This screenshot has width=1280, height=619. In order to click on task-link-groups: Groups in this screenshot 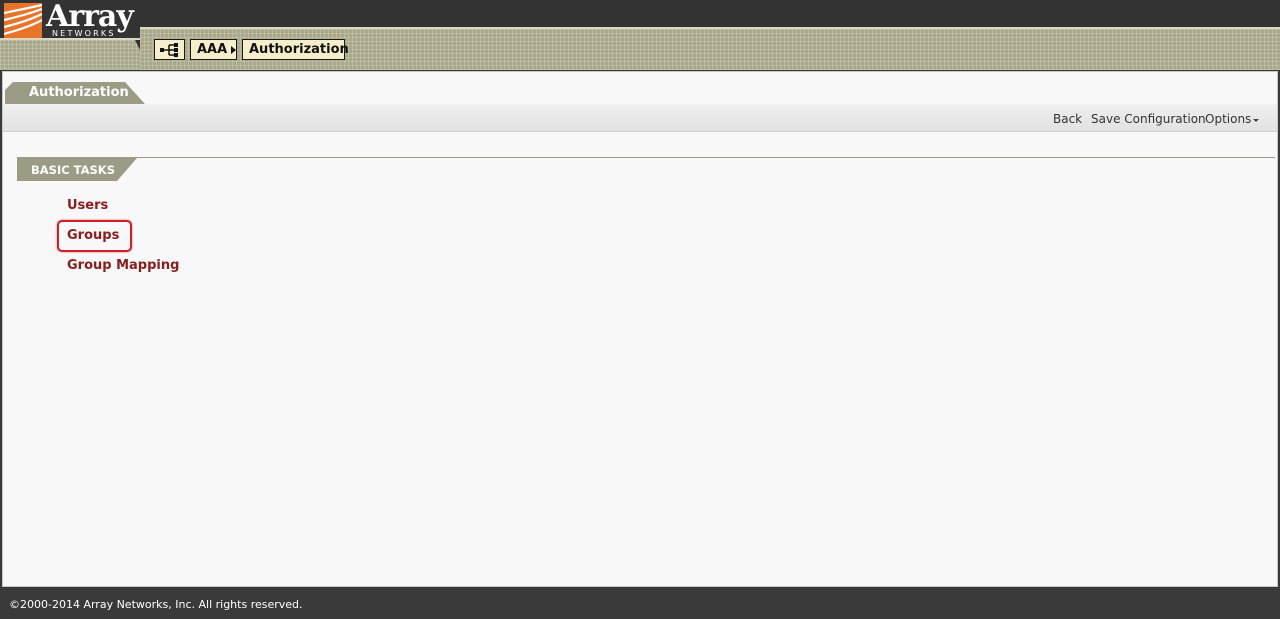, I will do `click(93, 235)`.